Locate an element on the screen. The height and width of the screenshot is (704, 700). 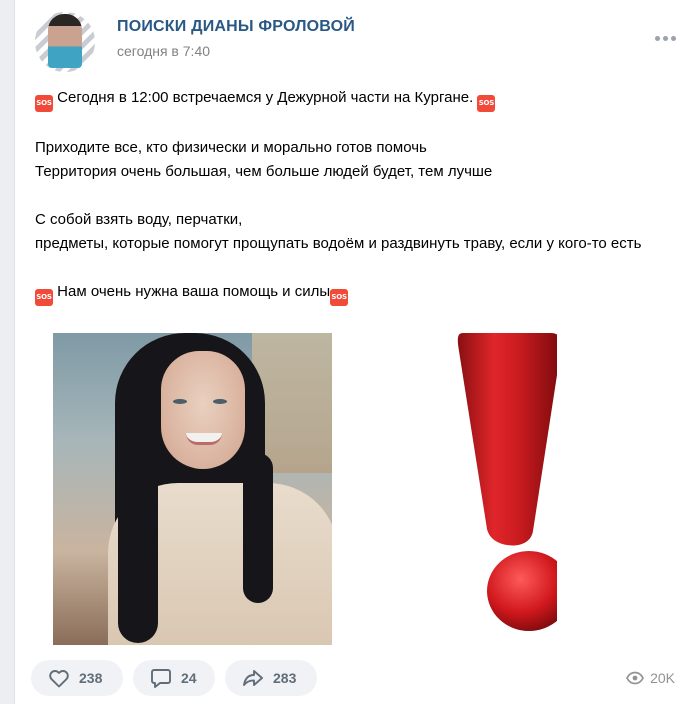
comment-count: 24 is located at coordinates (189, 678).